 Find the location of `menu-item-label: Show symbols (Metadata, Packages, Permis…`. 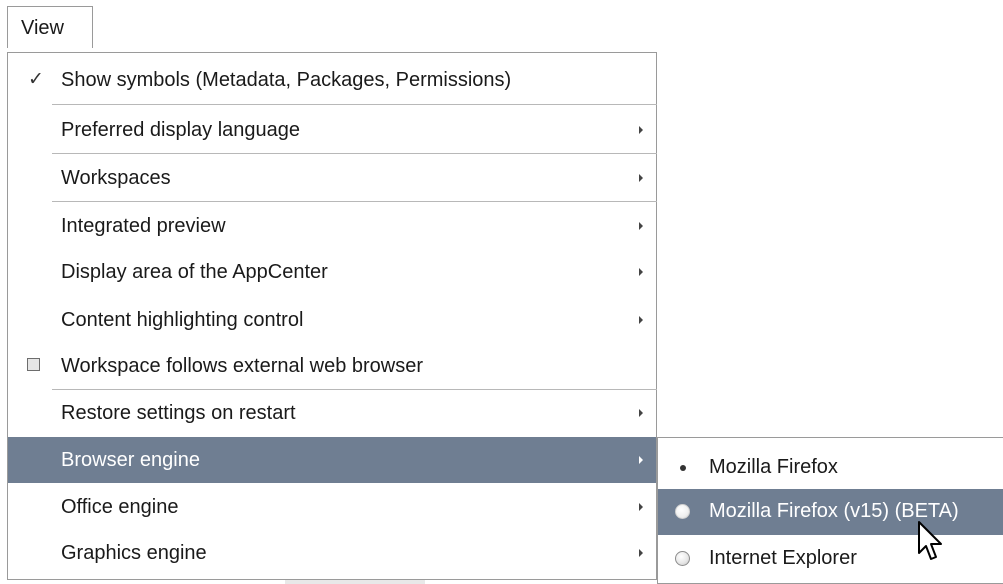

menu-item-label: Show symbols (Metadata, Packages, Permis… is located at coordinates (286, 80).